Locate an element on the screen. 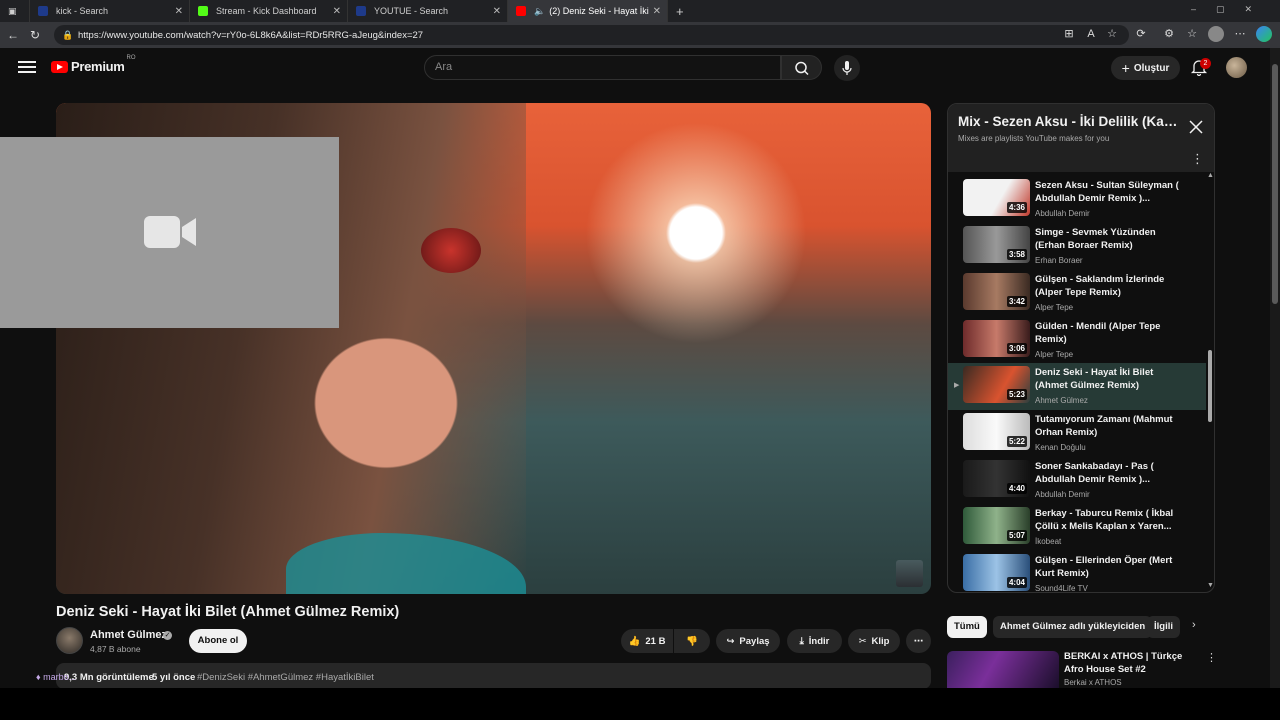 This screenshot has width=1280, height=720. subscribe-button: Abone ol is located at coordinates (218, 641).